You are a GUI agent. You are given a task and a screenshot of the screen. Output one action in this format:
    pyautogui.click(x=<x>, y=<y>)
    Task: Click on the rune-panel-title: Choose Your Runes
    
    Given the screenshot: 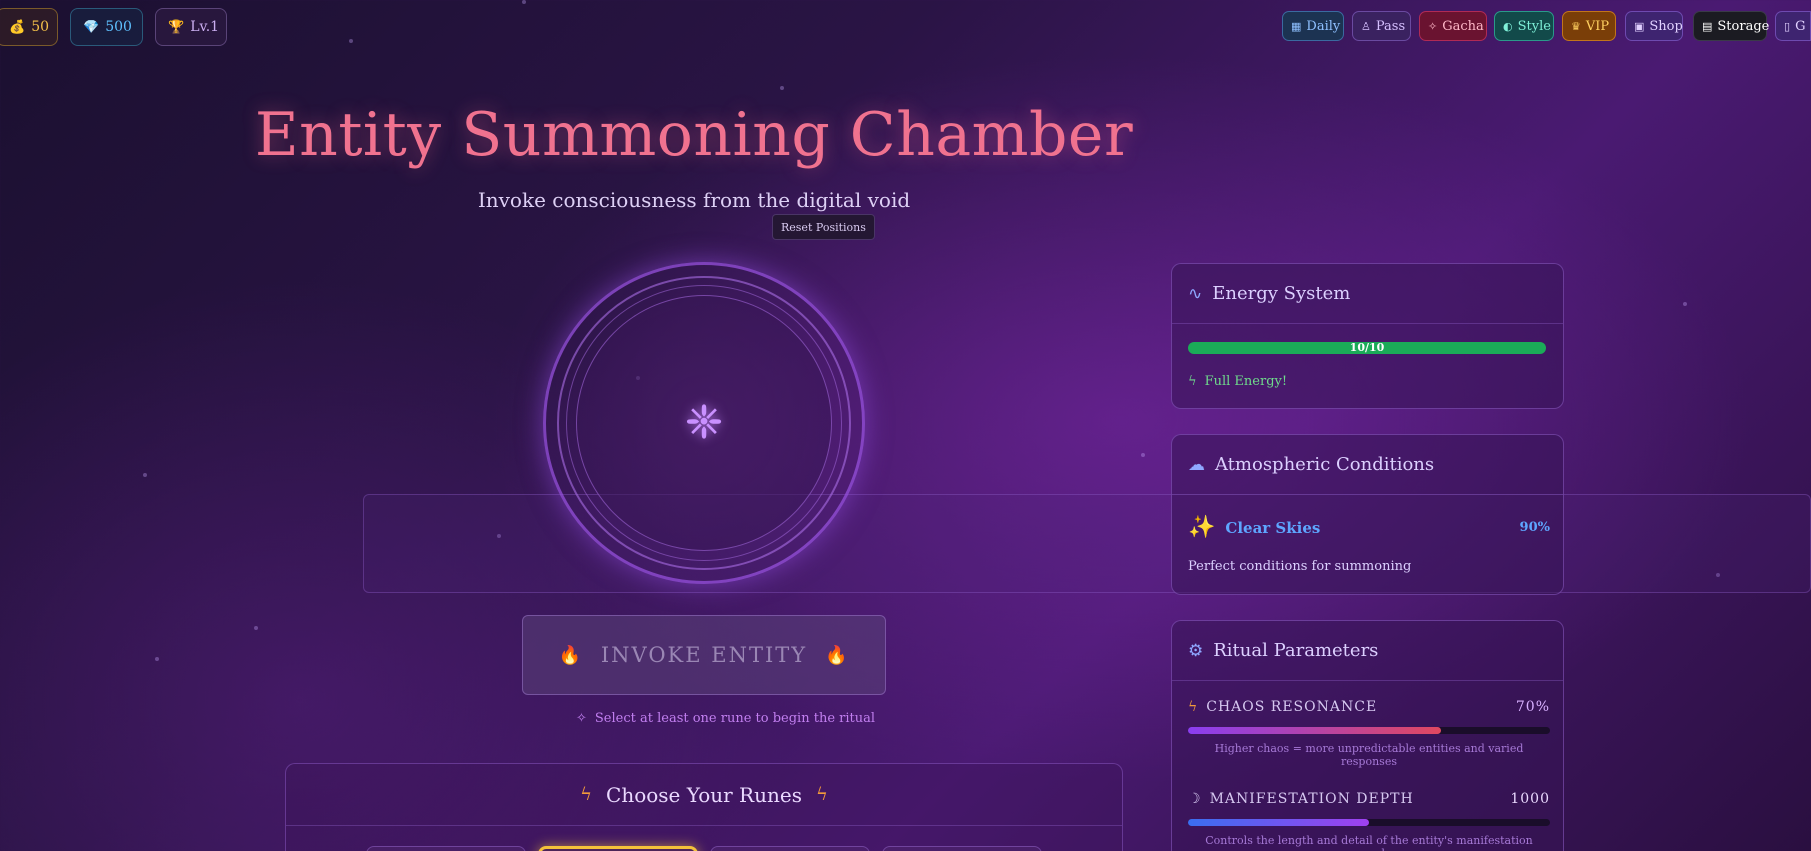 What is the action you would take?
    pyautogui.click(x=704, y=794)
    